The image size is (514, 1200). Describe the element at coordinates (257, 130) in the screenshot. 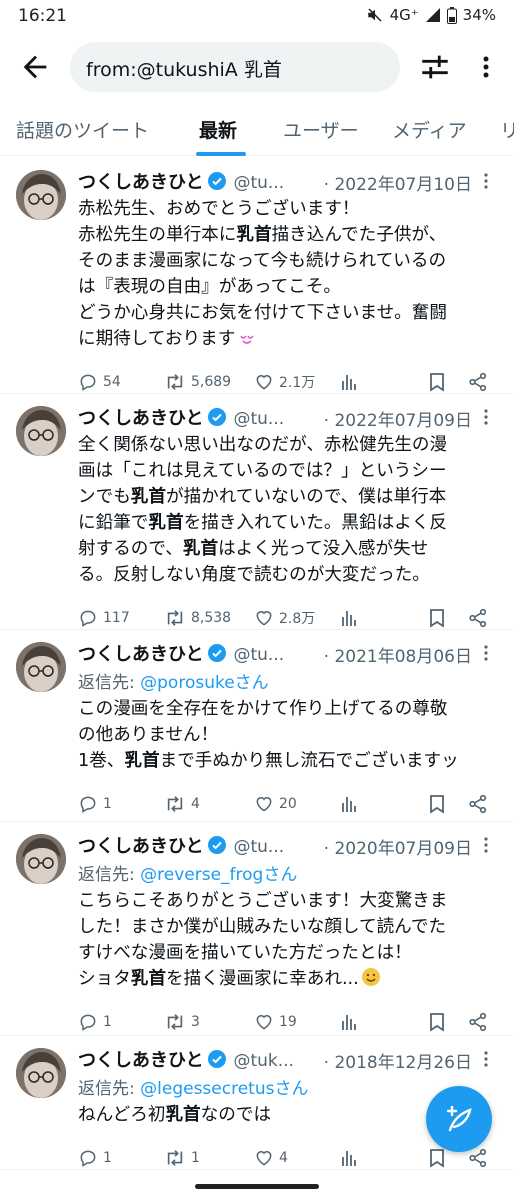

I see `search-tabs: 話題のツイート 最新 ユーザー メディア リ` at that location.